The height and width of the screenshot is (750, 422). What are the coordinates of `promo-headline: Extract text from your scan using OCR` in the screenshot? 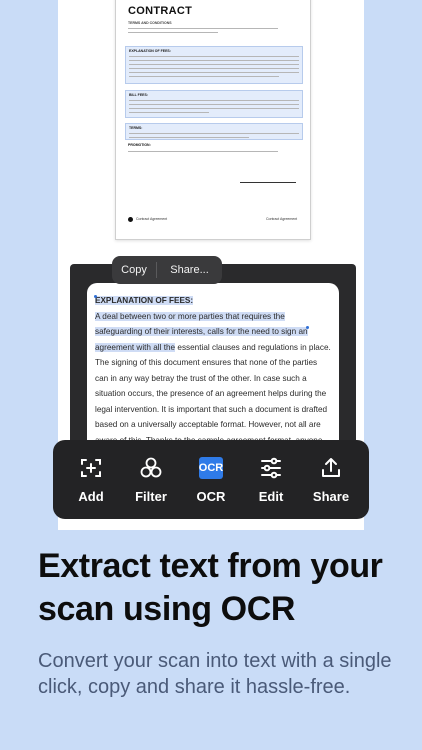 It's located at (210, 587).